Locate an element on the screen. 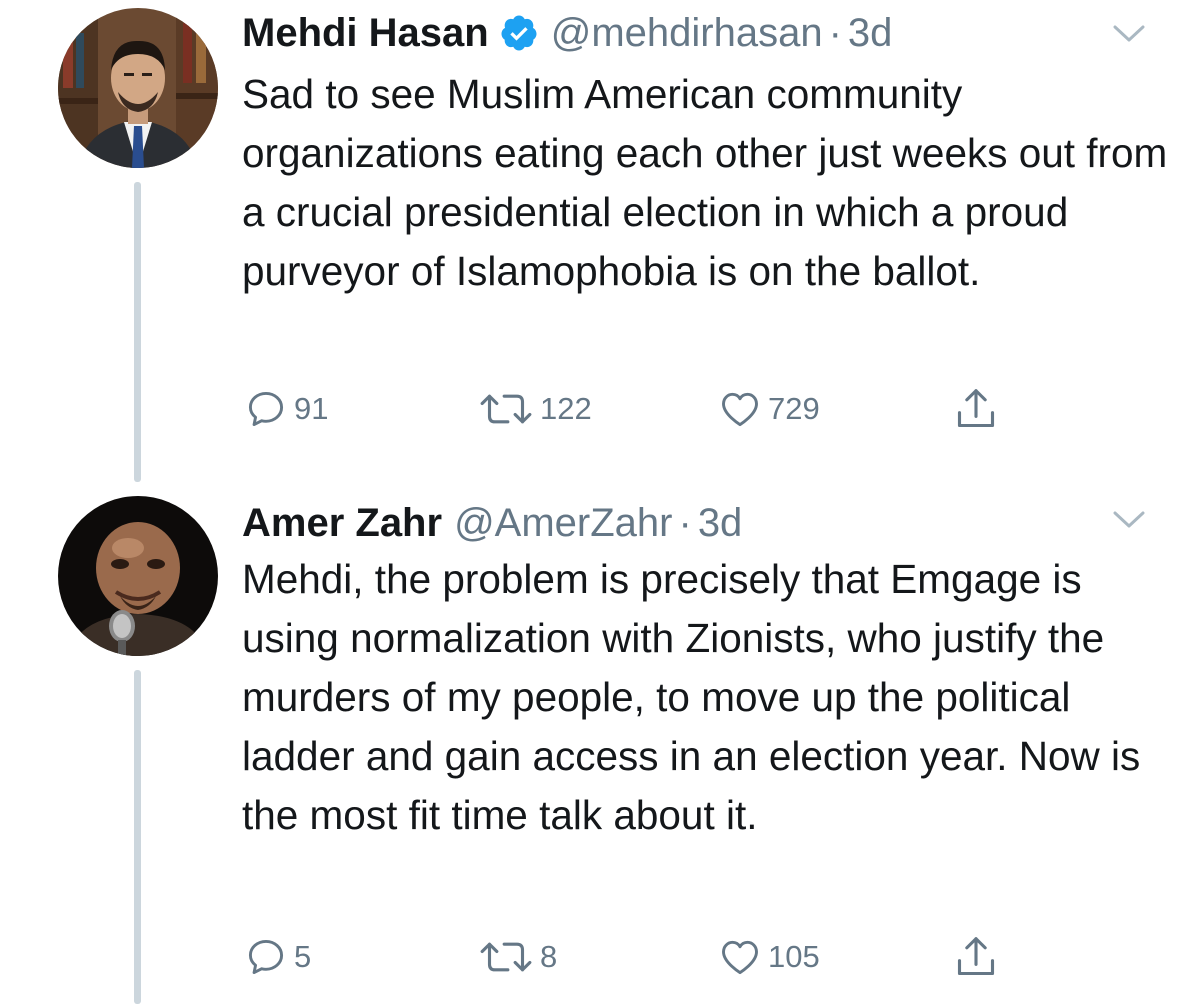  reply-button: 91 is located at coordinates (286, 409).